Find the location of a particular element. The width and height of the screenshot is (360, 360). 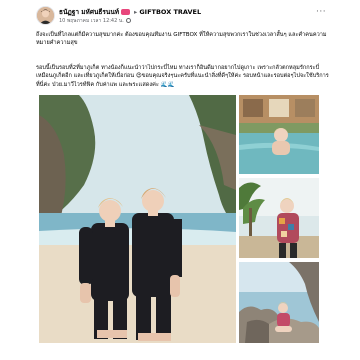

photo-pool-villa is located at coordinates (279, 134).